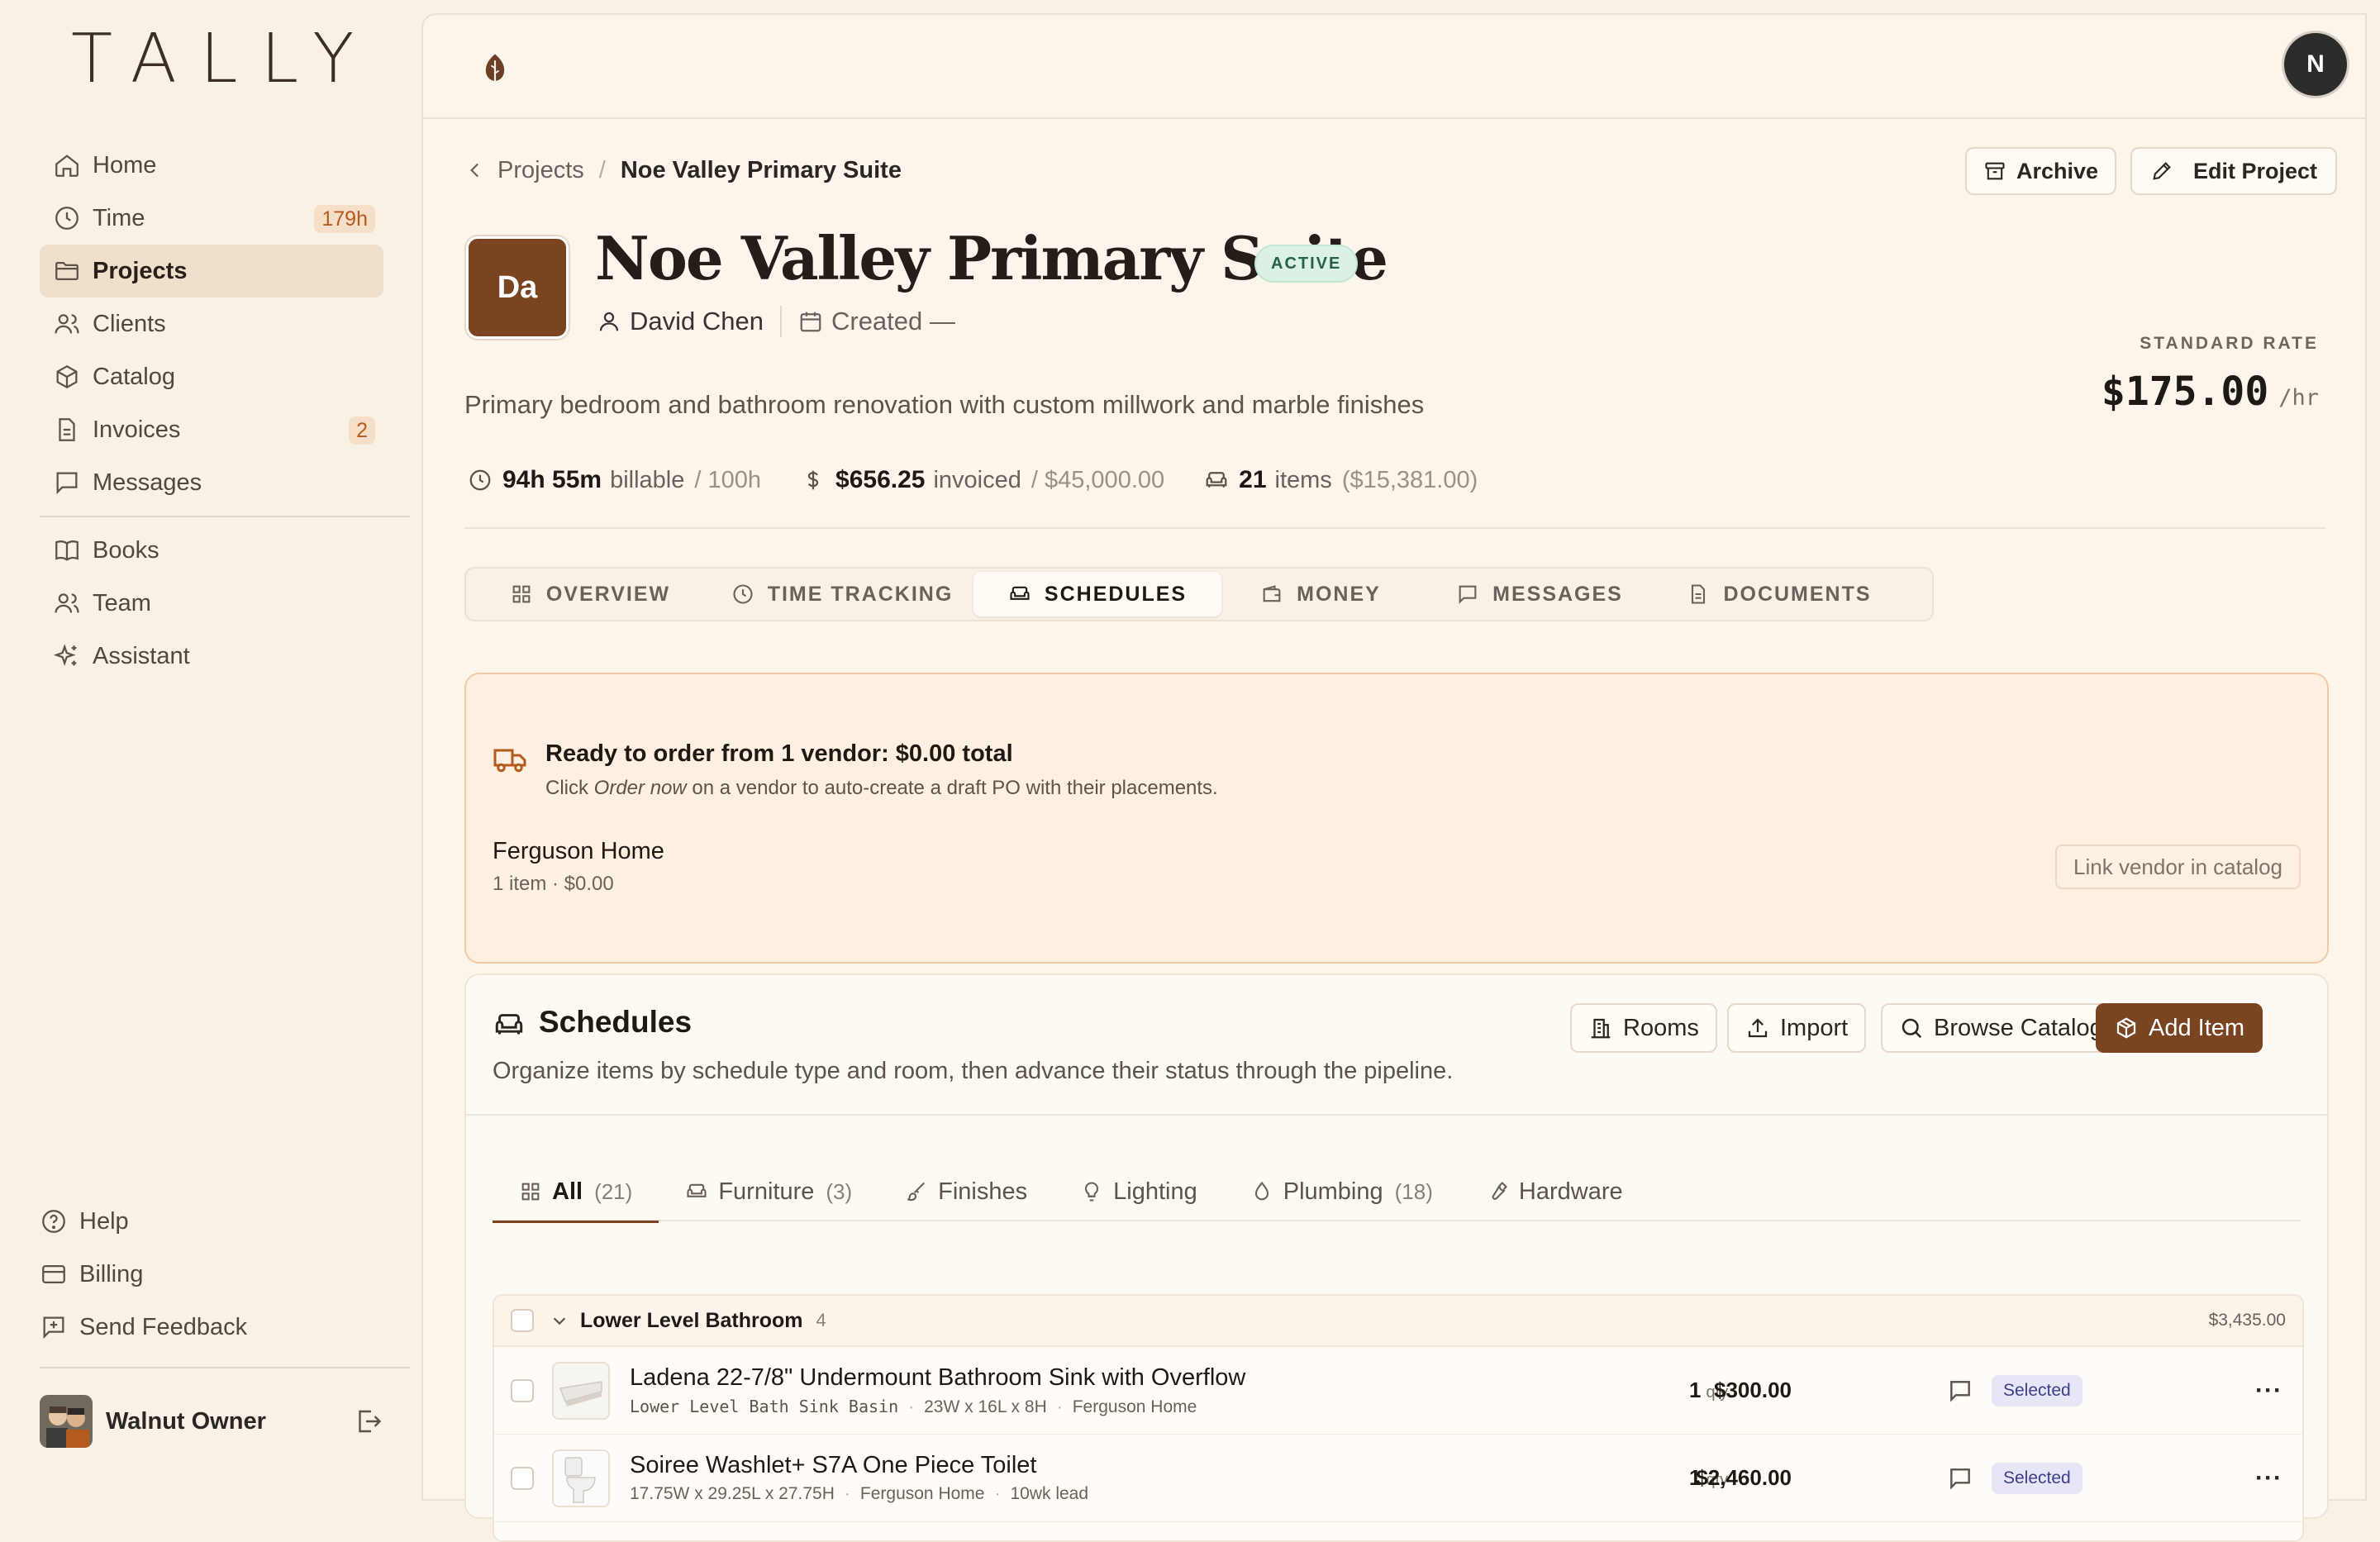  I want to click on sidebar-item-invoices: Invoices 2, so click(211, 429).